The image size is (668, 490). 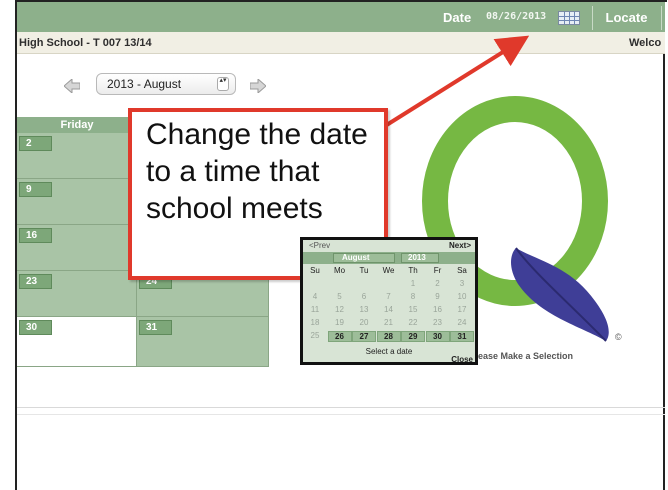 I want to click on picker-day: 5, so click(x=340, y=297).